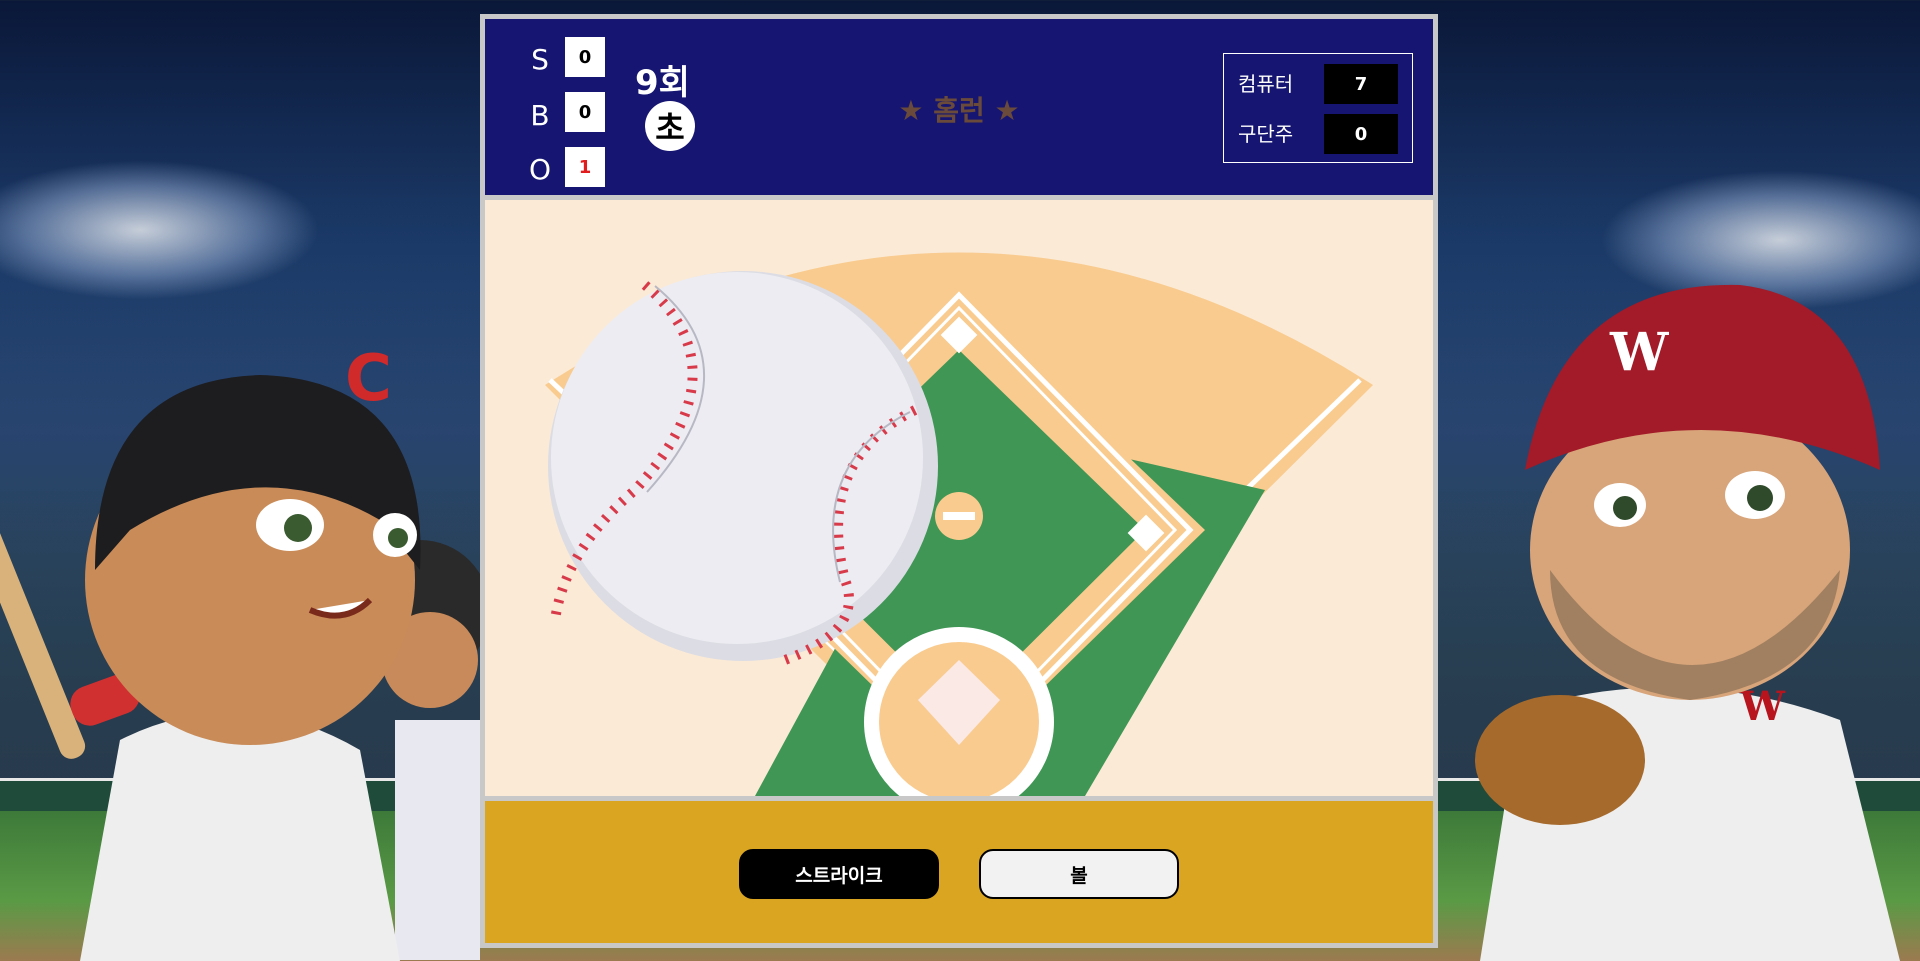 The height and width of the screenshot is (961, 1920). What do you see at coordinates (1361, 84) in the screenshot?
I see `computer-score: 7` at bounding box center [1361, 84].